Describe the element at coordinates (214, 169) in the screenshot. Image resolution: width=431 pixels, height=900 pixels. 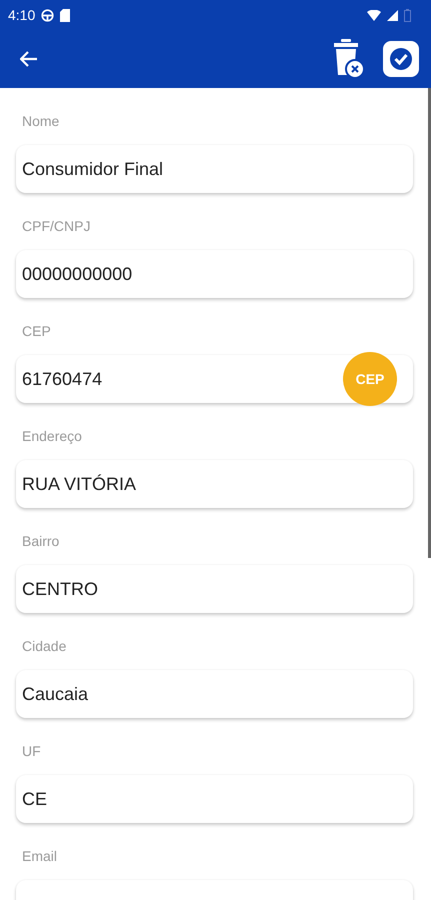
I see `input-field: Consumidor Final` at that location.